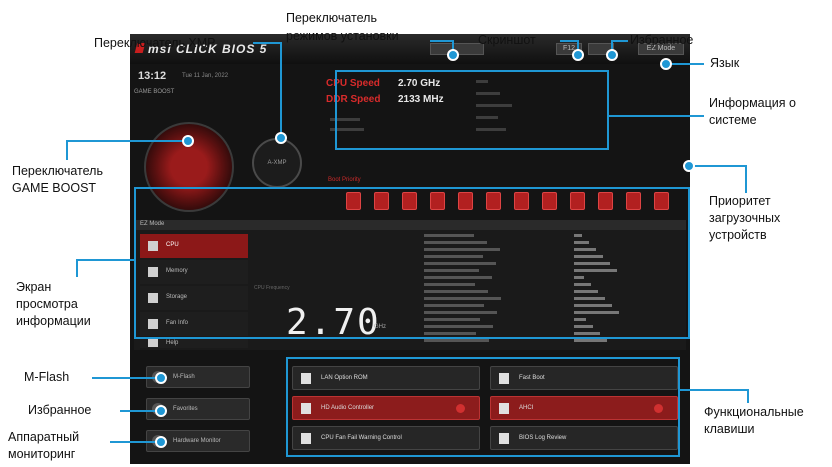 The image size is (832, 467). What do you see at coordinates (54, 188) in the screenshot?
I see `callout-game-boost-2: GAME BOOST` at bounding box center [54, 188].